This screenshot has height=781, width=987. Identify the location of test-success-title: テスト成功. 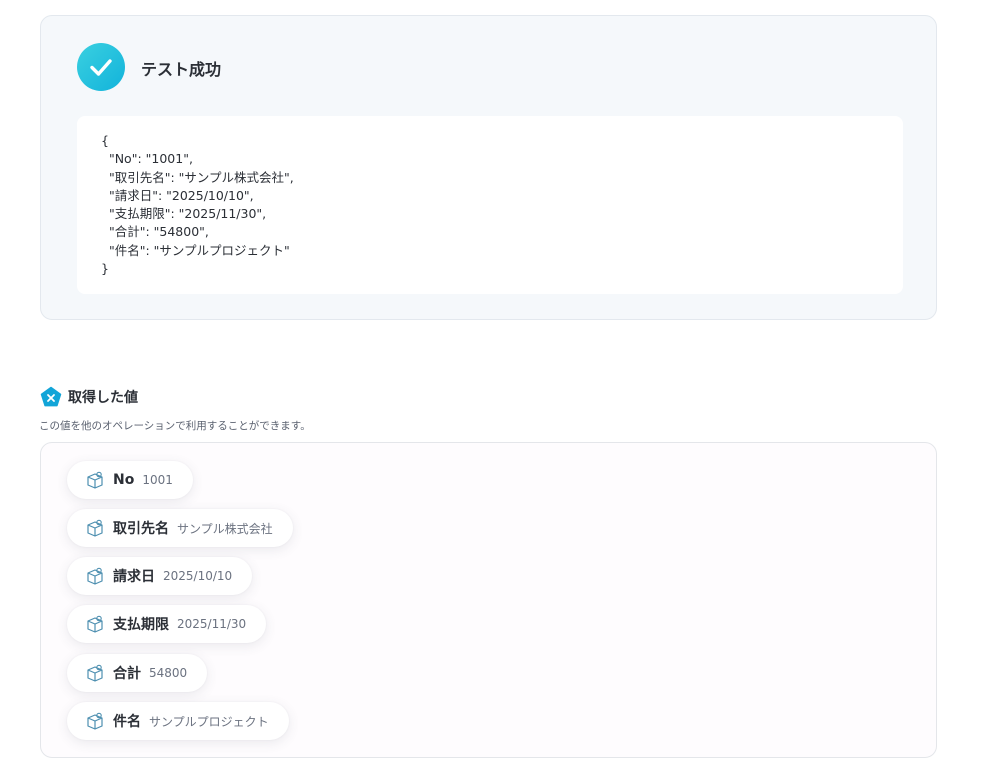
(181, 69).